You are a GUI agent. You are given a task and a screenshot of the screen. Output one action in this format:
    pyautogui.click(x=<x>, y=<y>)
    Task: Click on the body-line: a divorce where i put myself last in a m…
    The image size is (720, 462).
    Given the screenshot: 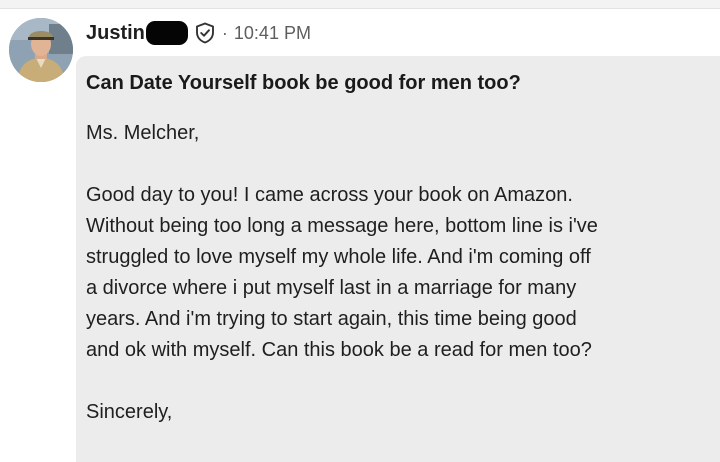 What is the action you would take?
    pyautogui.click(x=331, y=288)
    